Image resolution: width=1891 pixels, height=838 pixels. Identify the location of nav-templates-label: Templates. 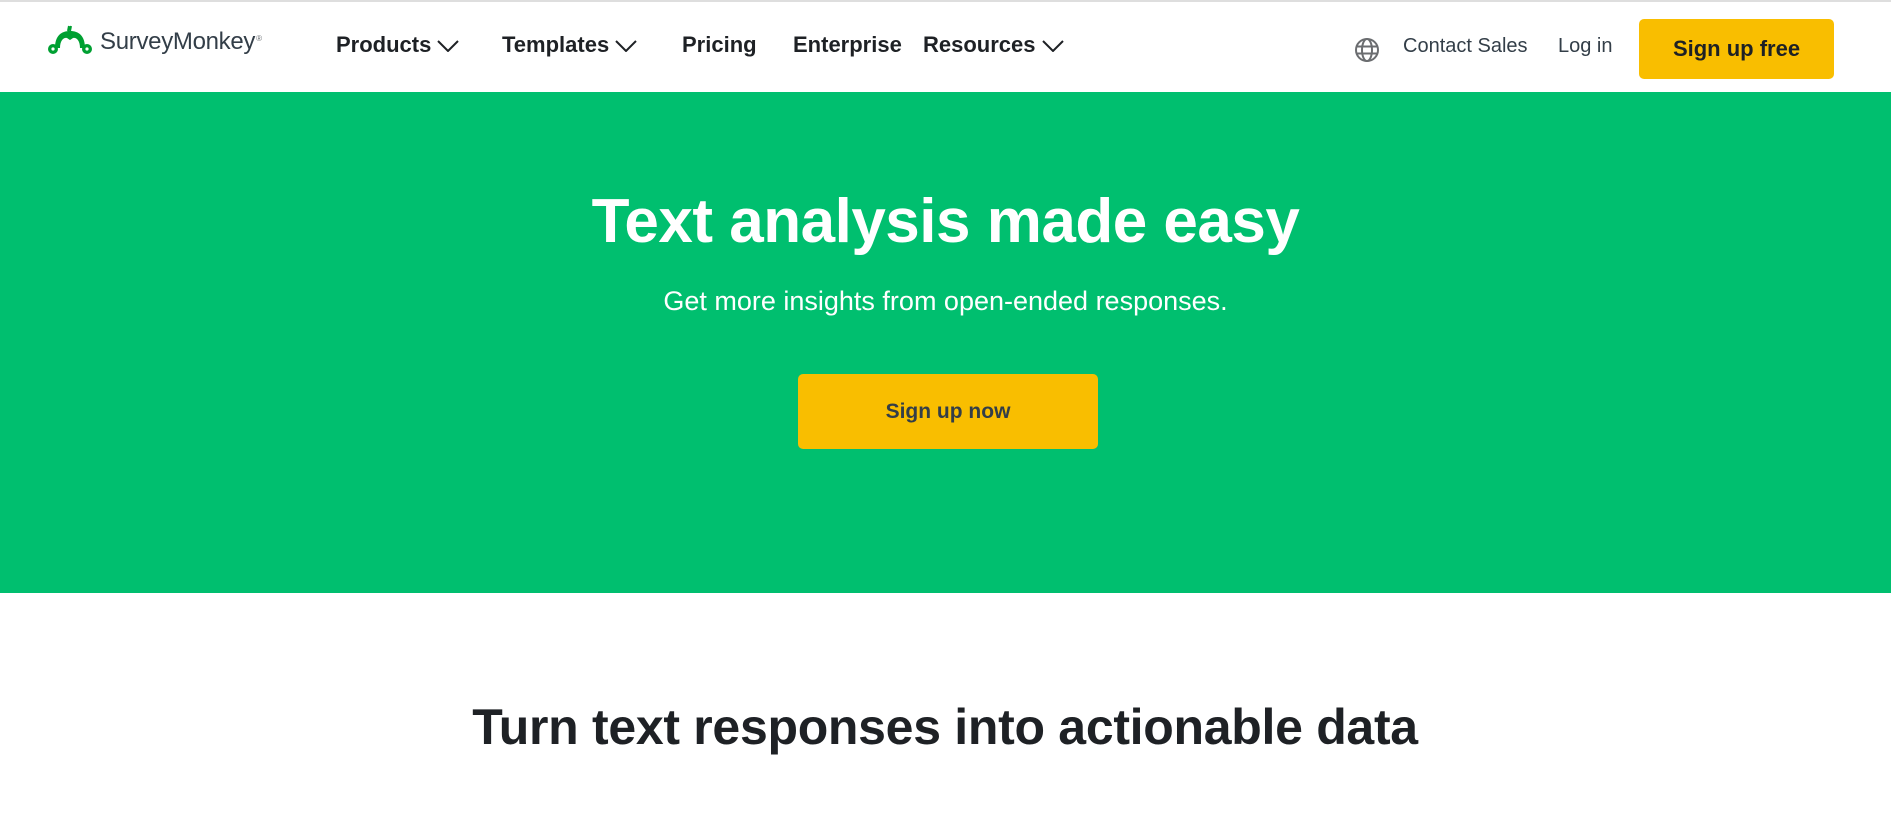
(556, 44).